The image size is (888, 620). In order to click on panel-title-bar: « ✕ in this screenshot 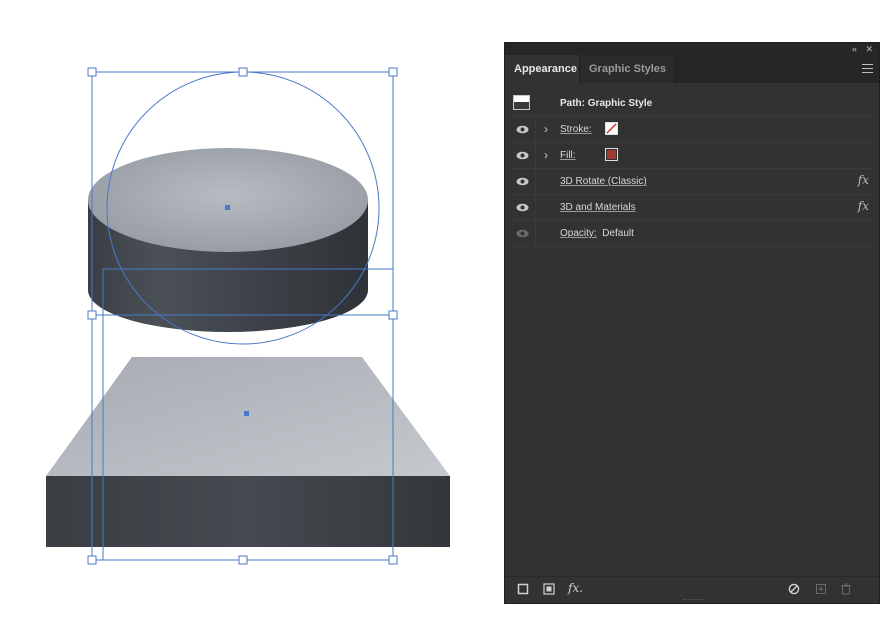, I will do `click(692, 49)`.